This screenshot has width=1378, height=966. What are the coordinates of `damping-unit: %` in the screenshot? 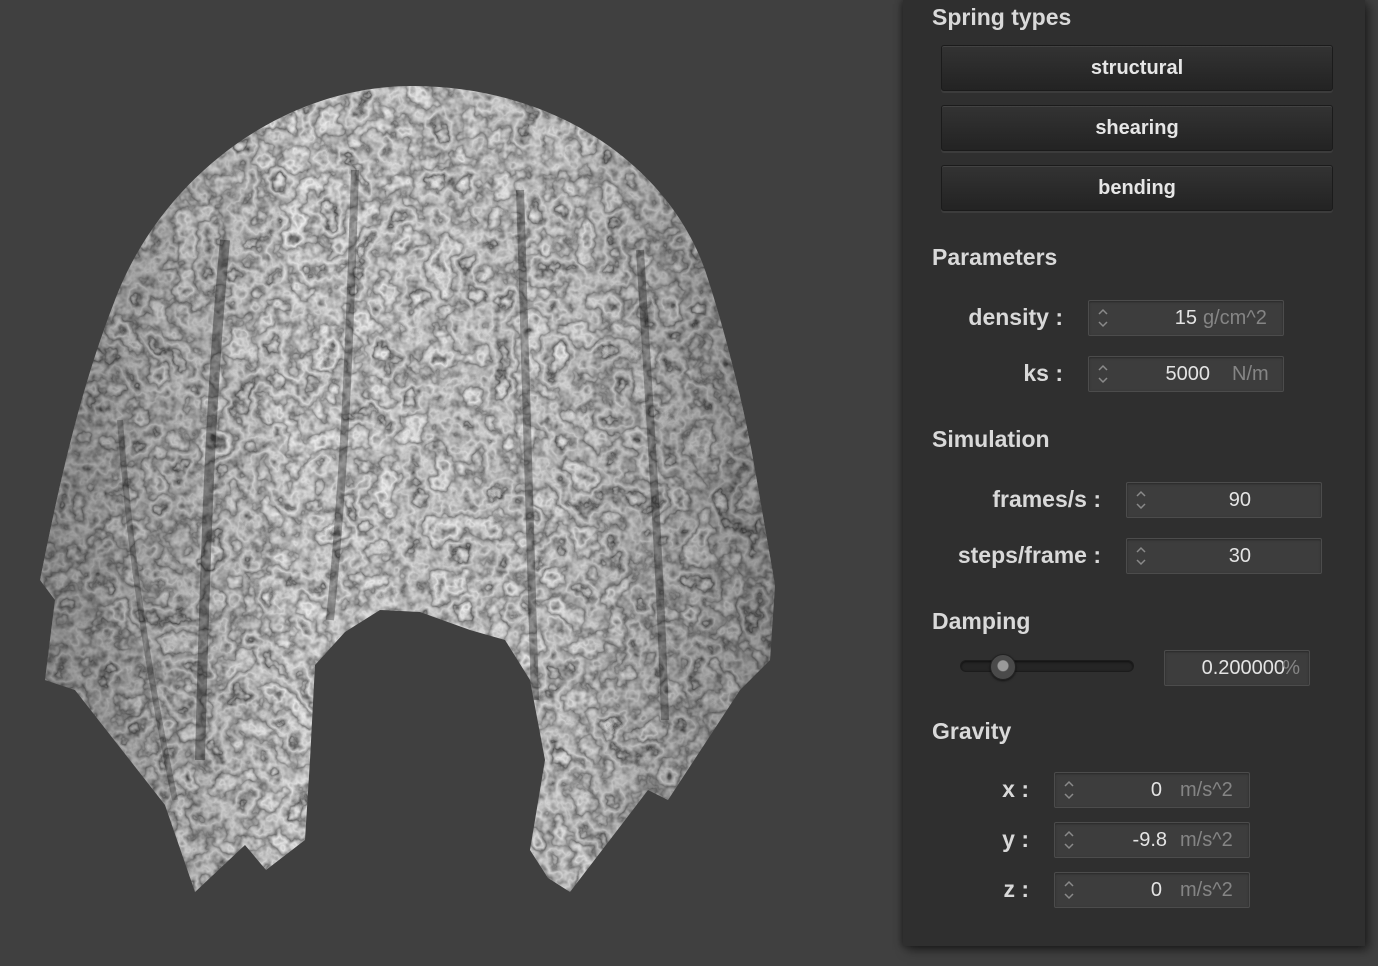 It's located at (1291, 668).